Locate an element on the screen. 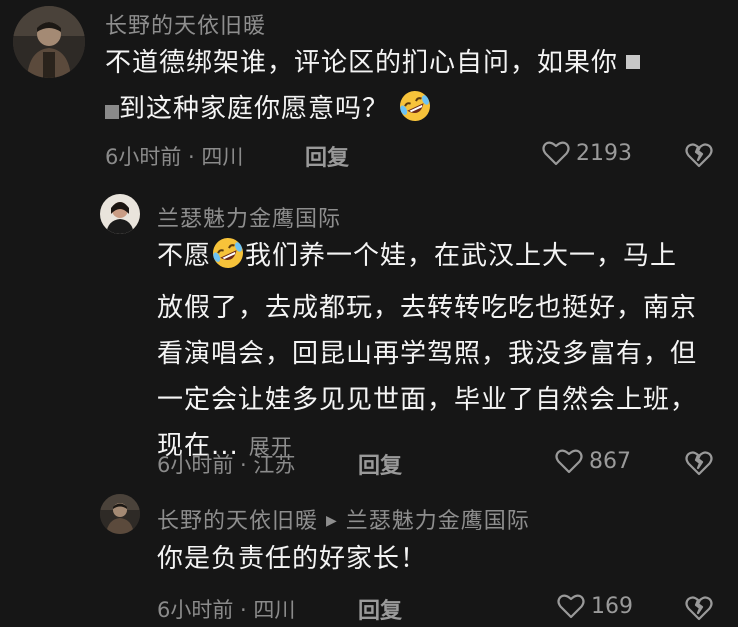 Image resolution: width=738 pixels, height=627 pixels. like-button: 2193 is located at coordinates (587, 153).